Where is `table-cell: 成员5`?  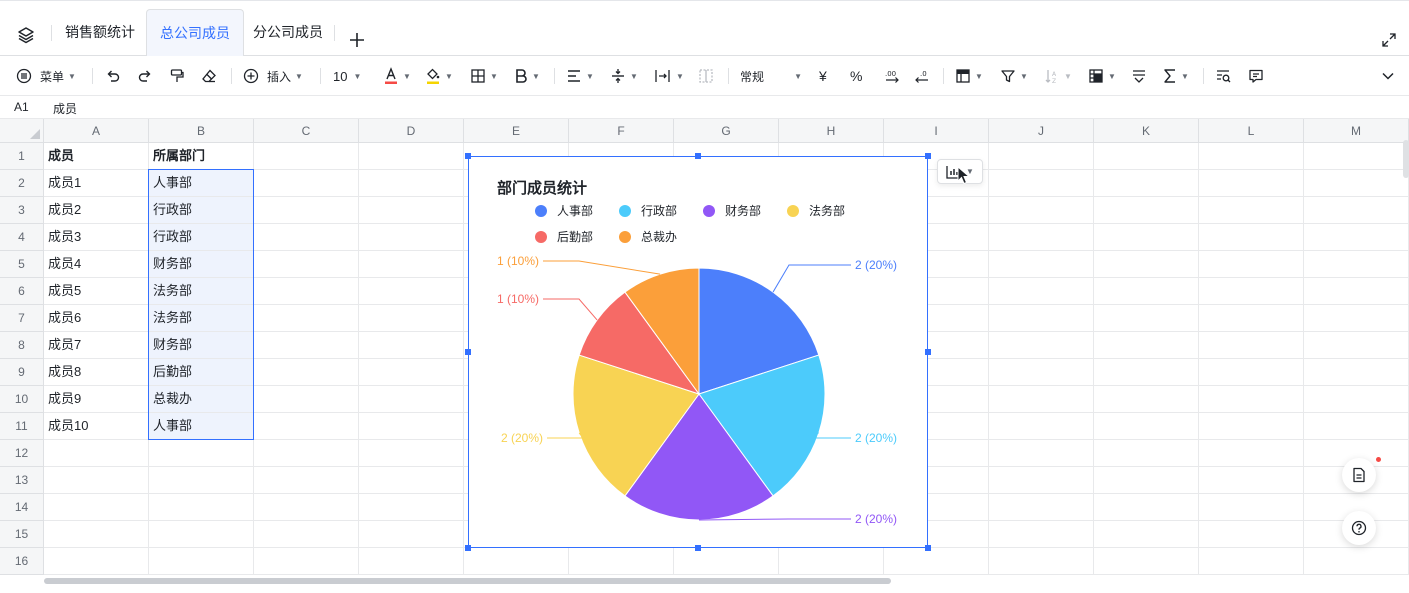
table-cell: 成员5 is located at coordinates (96, 291).